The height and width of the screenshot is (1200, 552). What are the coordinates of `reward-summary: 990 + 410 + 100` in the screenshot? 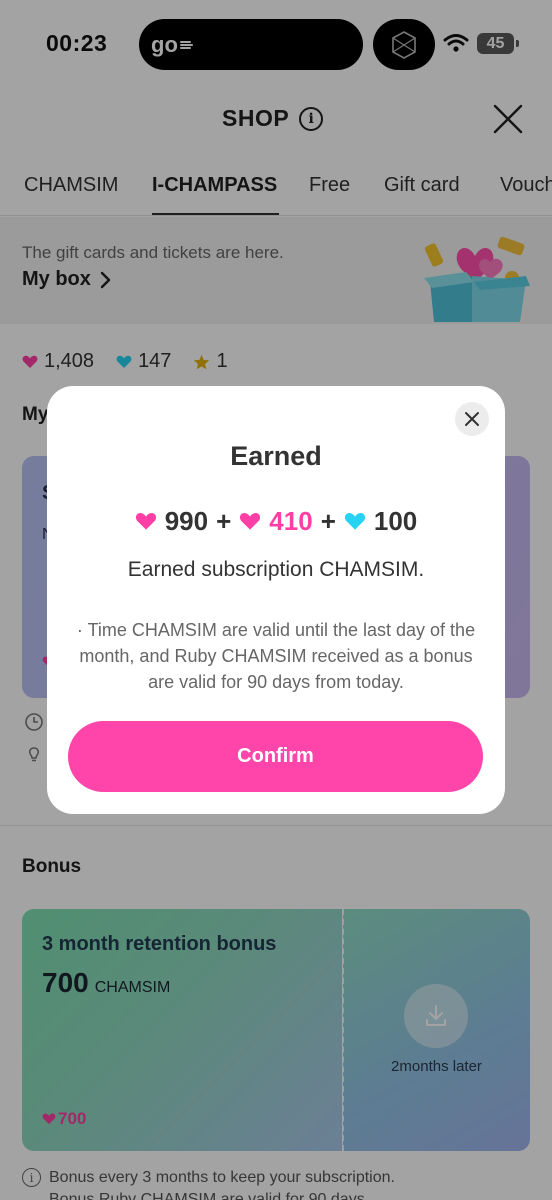 It's located at (276, 521).